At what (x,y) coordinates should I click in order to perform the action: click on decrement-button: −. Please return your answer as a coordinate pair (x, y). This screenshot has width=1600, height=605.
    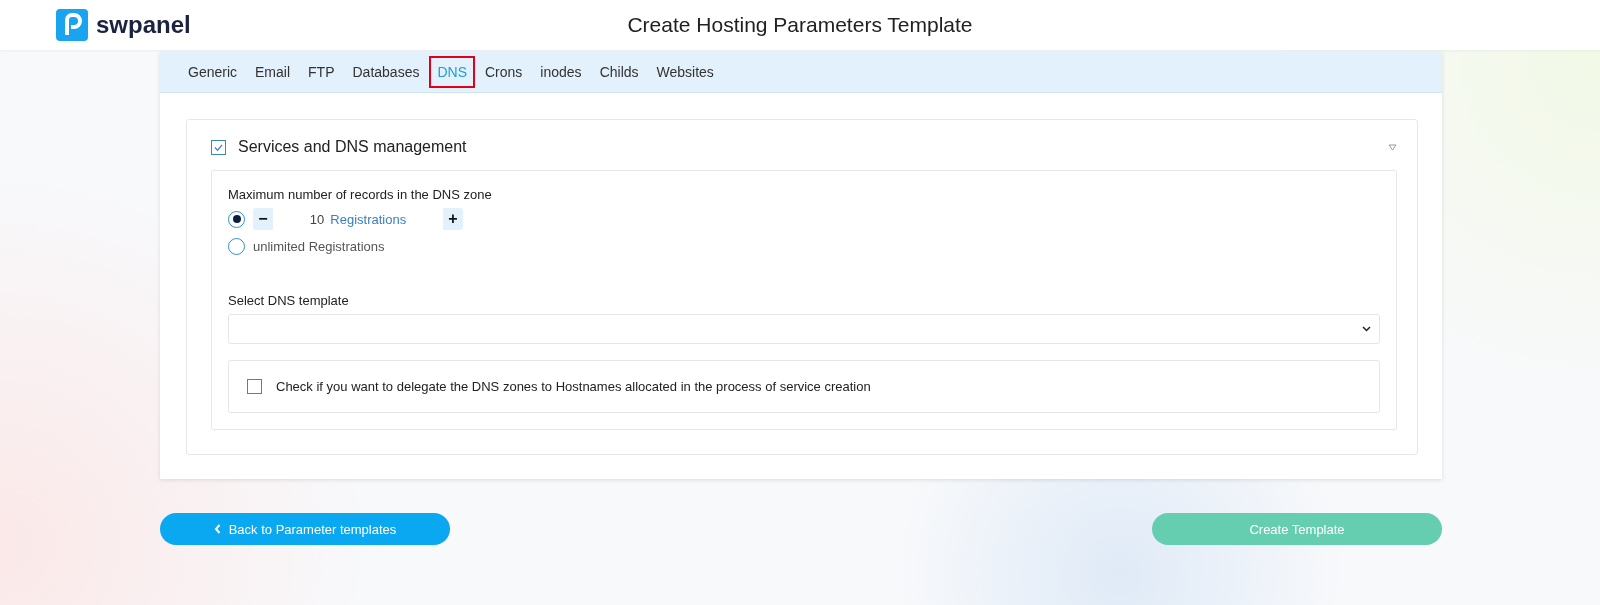
    Looking at the image, I should click on (263, 219).